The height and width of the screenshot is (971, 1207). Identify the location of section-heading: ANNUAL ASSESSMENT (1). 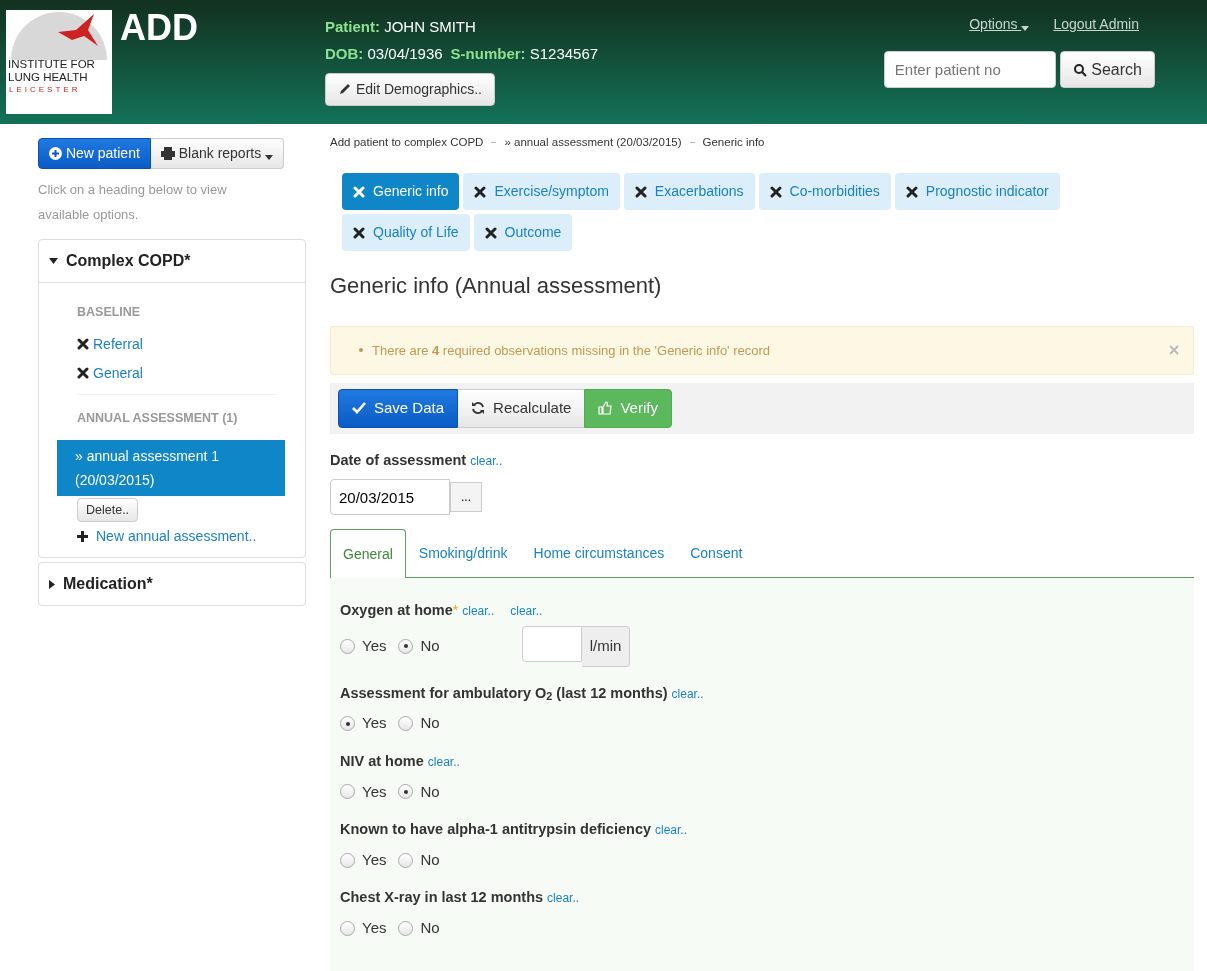
(158, 418).